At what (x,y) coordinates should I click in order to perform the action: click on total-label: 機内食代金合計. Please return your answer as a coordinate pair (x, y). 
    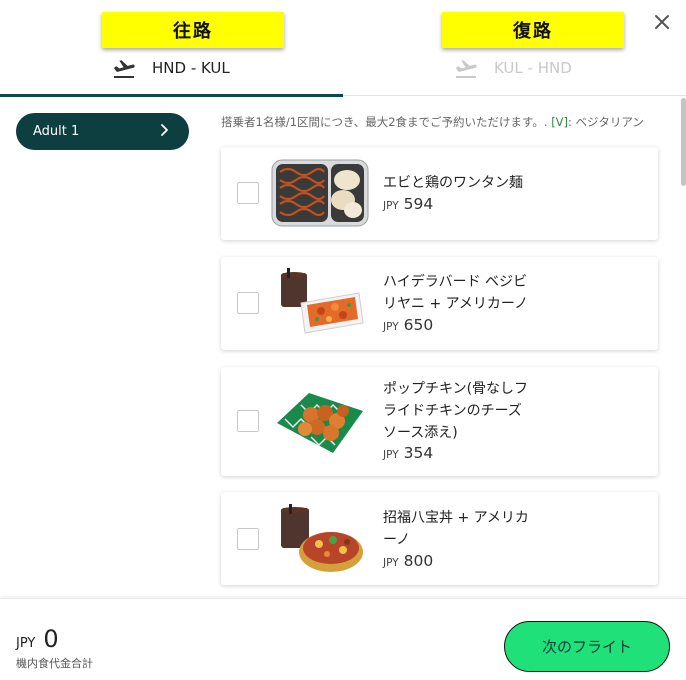
    Looking at the image, I should click on (54, 663).